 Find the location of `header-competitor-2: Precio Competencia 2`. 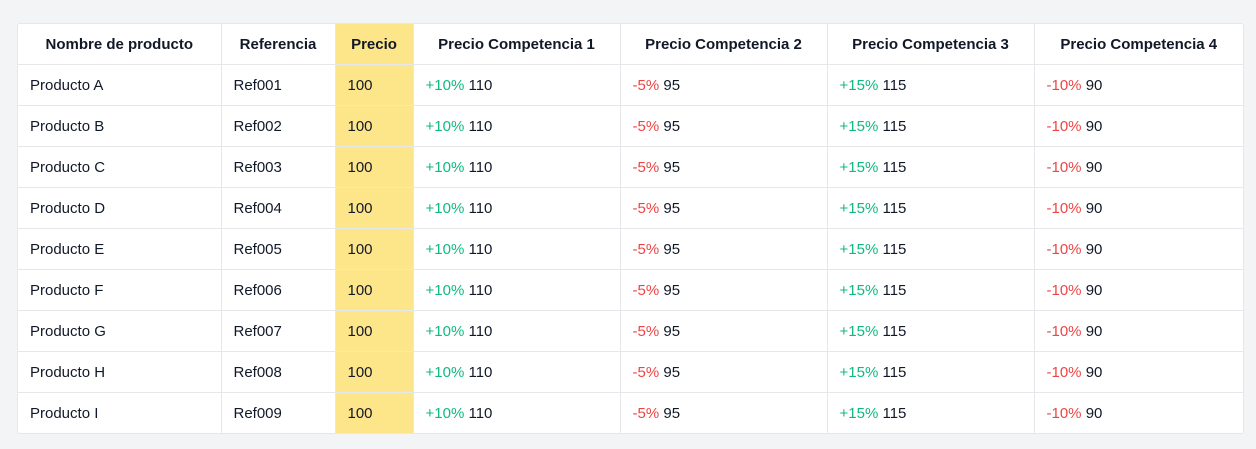

header-competitor-2: Precio Competencia 2 is located at coordinates (724, 44).